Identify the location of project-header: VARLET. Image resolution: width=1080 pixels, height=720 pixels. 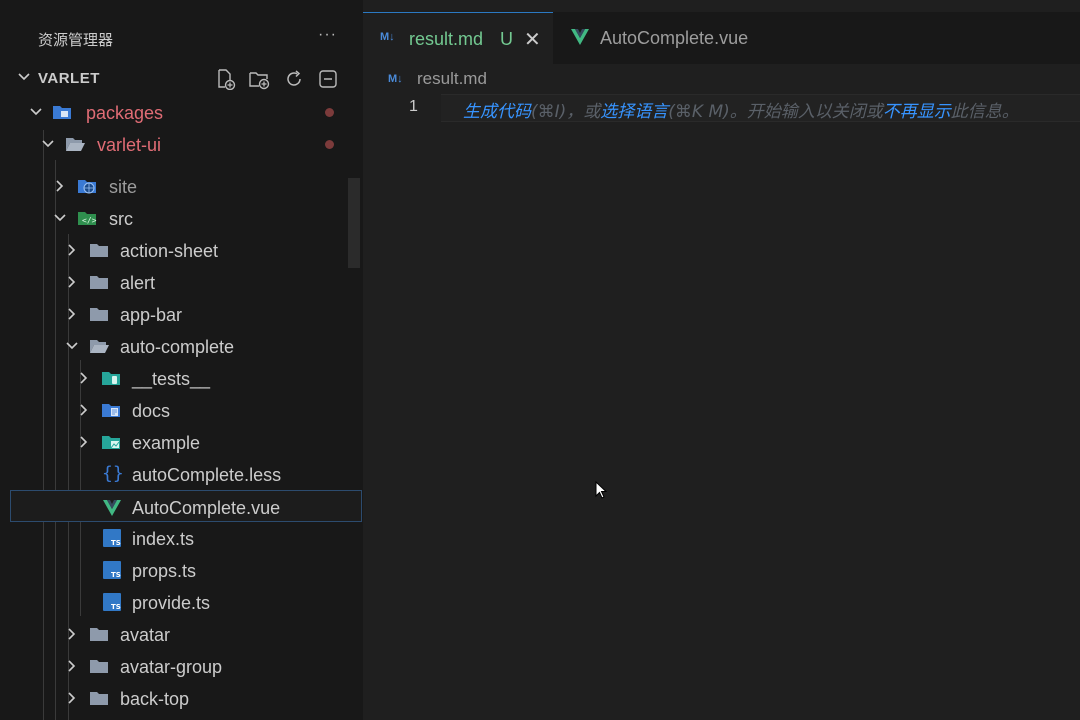
(181, 79).